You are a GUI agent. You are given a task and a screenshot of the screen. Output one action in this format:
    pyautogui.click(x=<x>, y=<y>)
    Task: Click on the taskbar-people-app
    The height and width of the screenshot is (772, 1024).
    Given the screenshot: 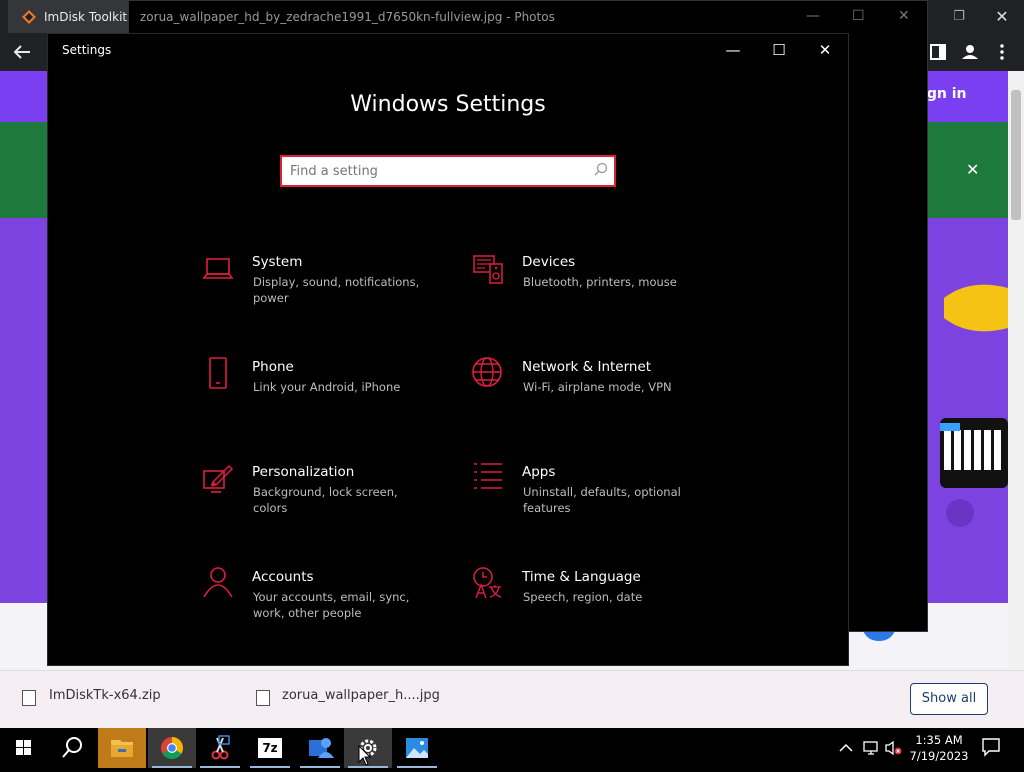 What is the action you would take?
    pyautogui.click(x=320, y=748)
    